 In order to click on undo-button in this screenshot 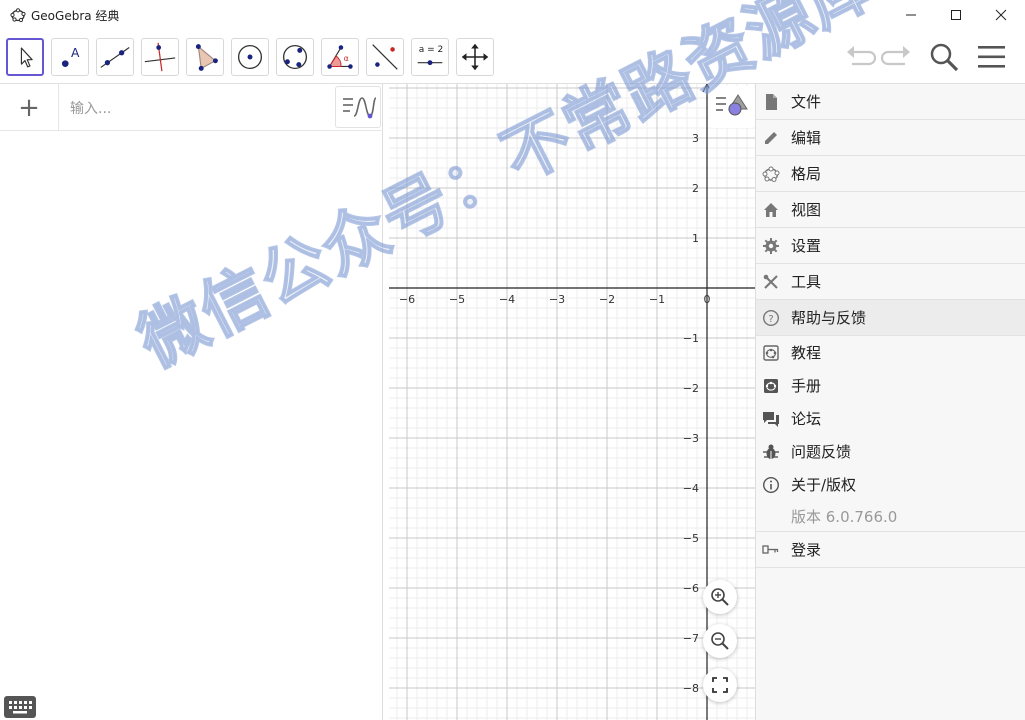, I will do `click(860, 57)`.